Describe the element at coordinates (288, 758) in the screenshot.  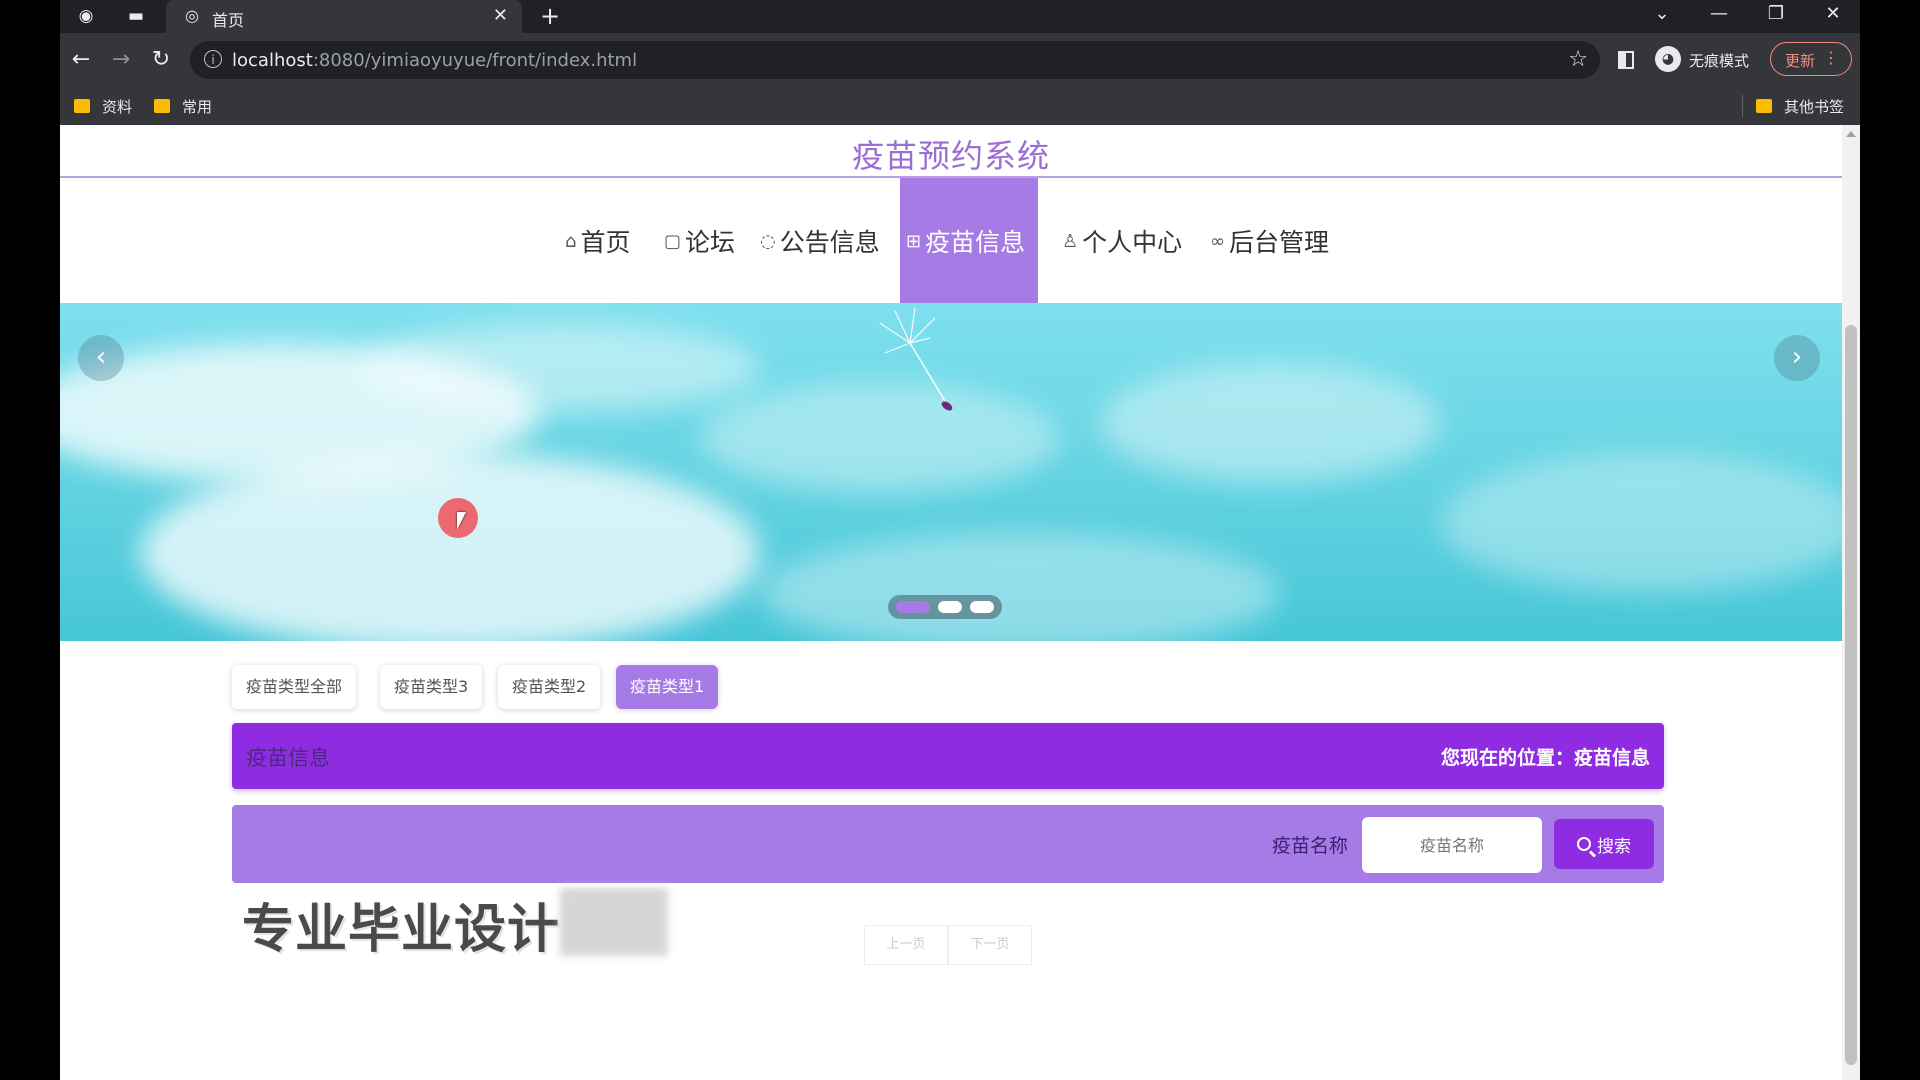
I see `section-title: 疫苗信息` at that location.